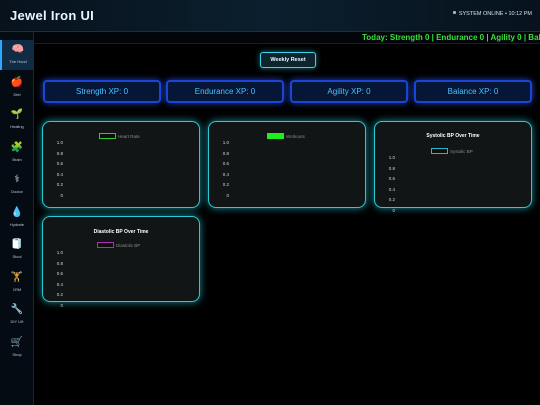 This screenshot has width=540, height=405. I want to click on chart-card: Workouts 1.0 0.8 0.6 0.4 0.2 0, so click(287, 164).